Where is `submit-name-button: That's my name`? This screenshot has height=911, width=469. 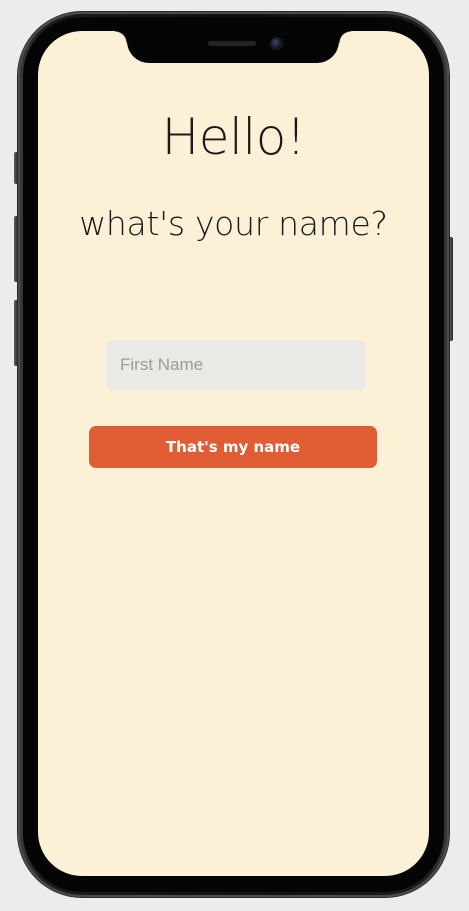
submit-name-button: That's my name is located at coordinates (233, 447).